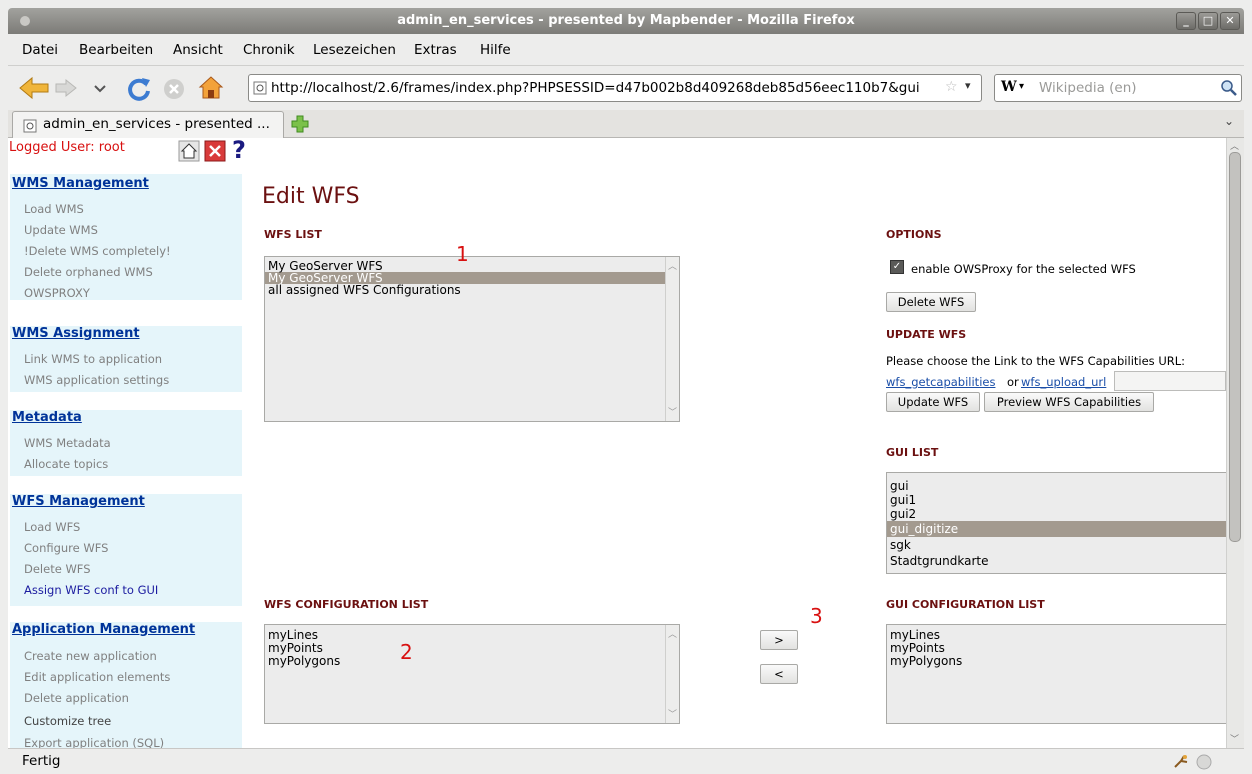 The image size is (1252, 774). What do you see at coordinates (346, 604) in the screenshot?
I see `wfs-configuration-list-label: WFS CONFIGURATION LIST` at bounding box center [346, 604].